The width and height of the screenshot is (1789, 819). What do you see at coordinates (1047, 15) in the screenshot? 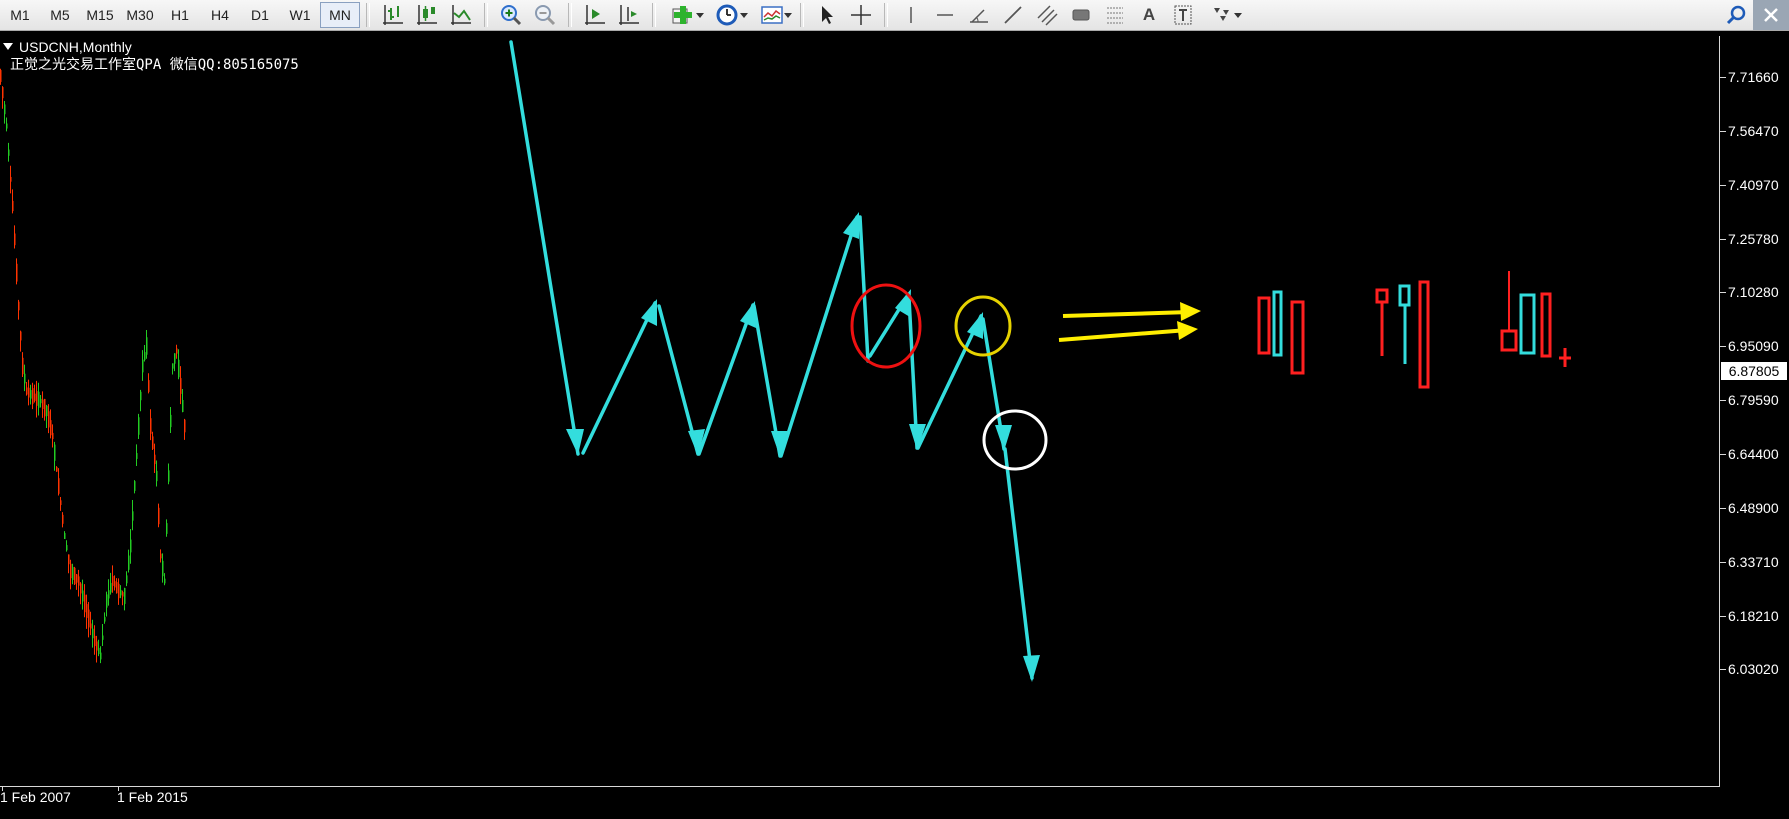
I see `equidistant-channel-tool` at bounding box center [1047, 15].